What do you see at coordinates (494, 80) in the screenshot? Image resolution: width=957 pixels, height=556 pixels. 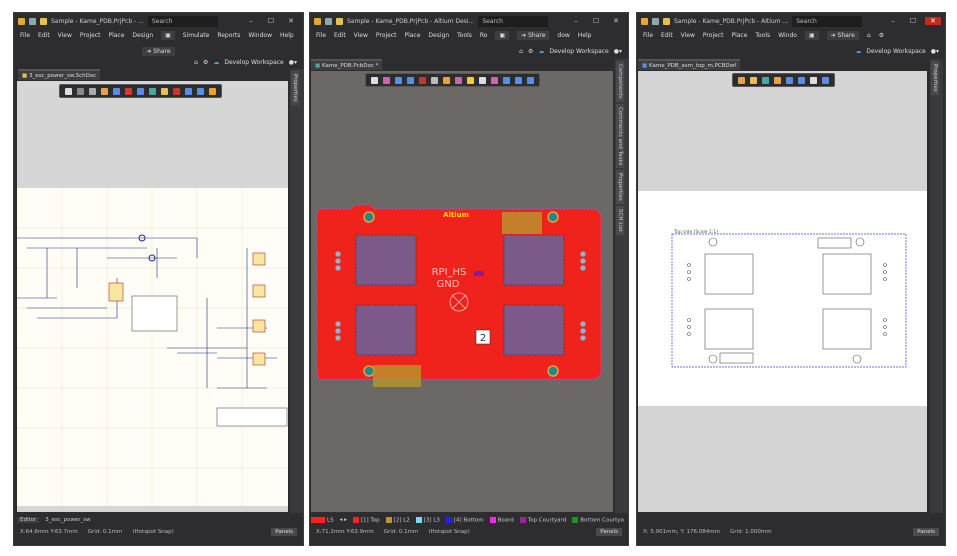 I see `keepout-icon` at bounding box center [494, 80].